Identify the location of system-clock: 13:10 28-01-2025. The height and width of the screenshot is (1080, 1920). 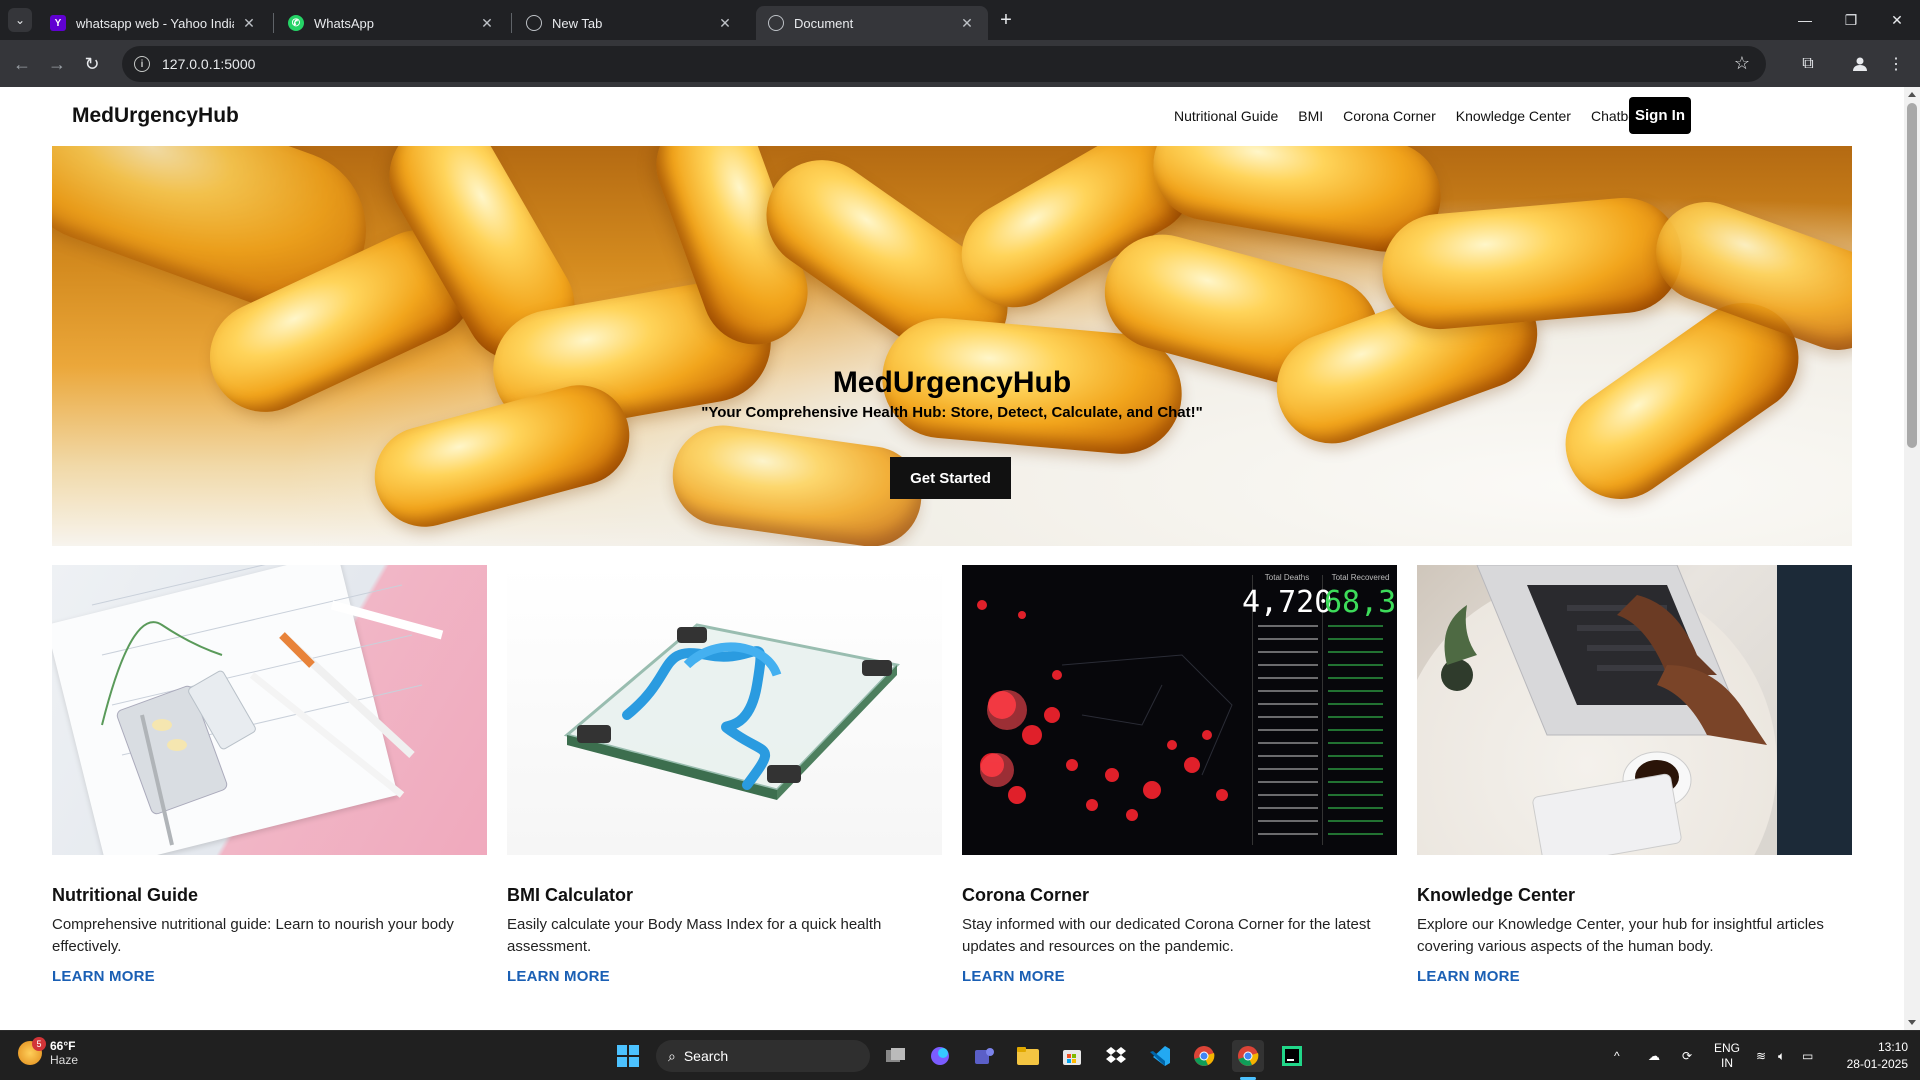
(1877, 1056).